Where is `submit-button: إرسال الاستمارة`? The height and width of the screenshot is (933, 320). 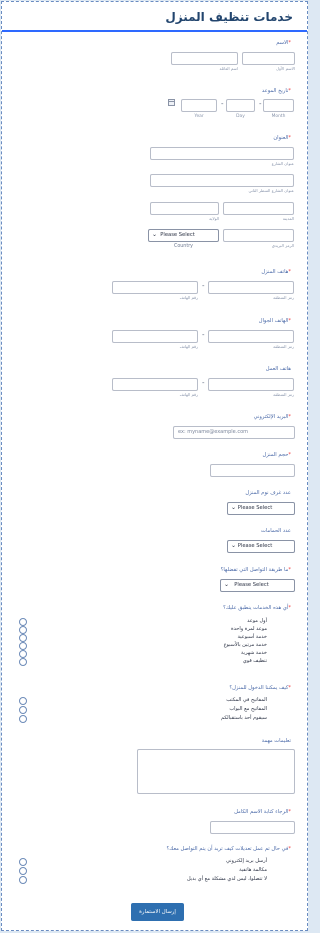 submit-button: إرسال الاستمارة is located at coordinates (157, 912).